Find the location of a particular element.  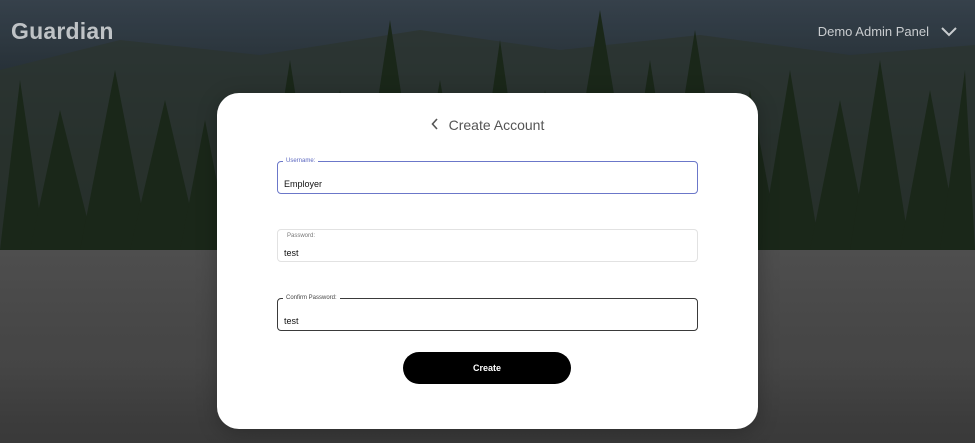

username-input is located at coordinates (487, 177).